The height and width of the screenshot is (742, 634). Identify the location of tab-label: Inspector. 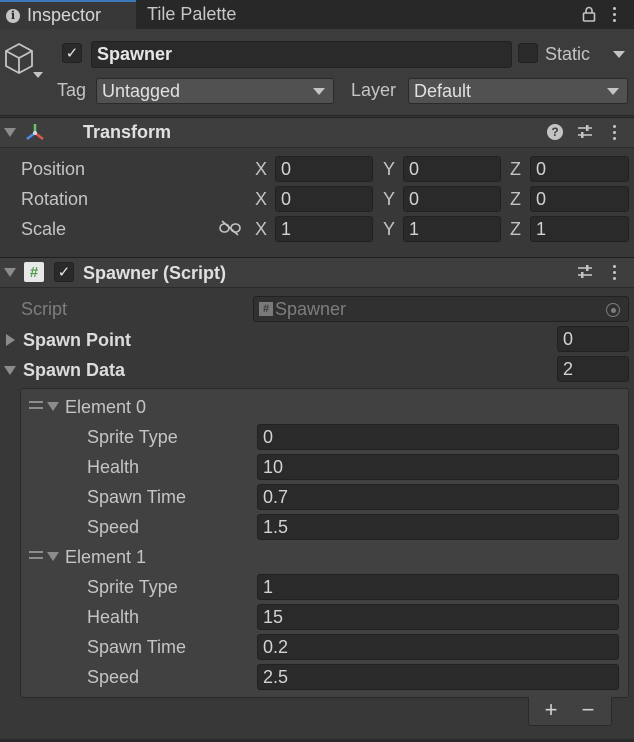
(64, 15).